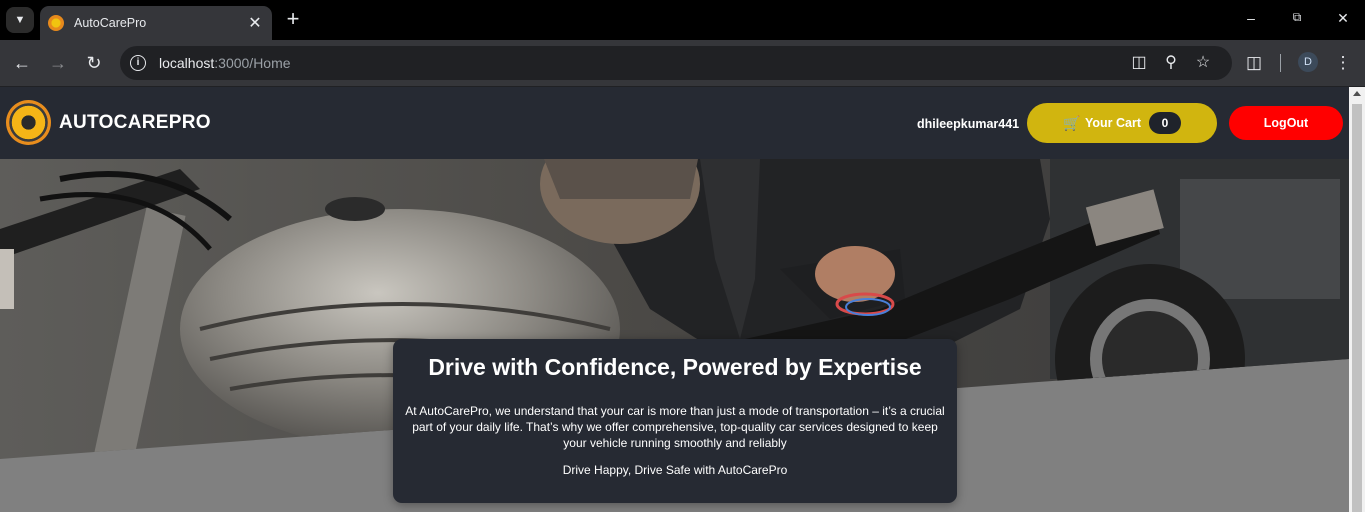 The width and height of the screenshot is (1365, 512). I want to click on cart-button: 🛒 Your Cart 0, so click(1122, 123).